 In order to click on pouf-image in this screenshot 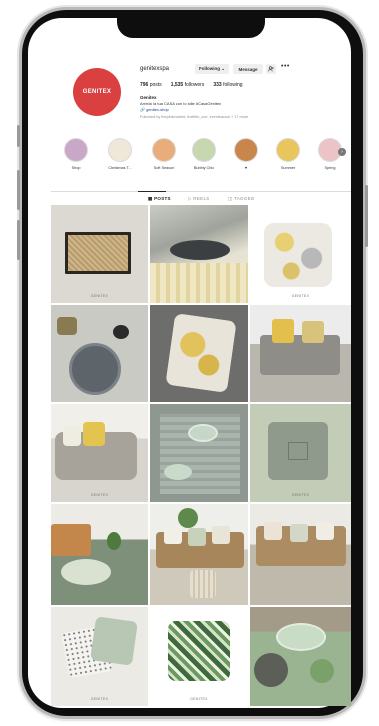, I will do `click(203, 584)`.